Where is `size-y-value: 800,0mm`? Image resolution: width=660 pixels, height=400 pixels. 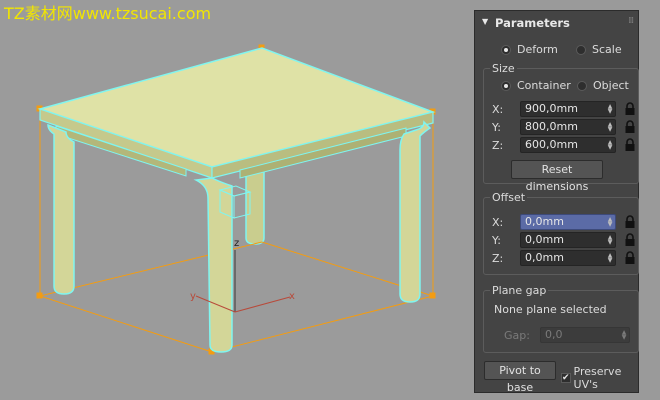 size-y-value: 800,0mm is located at coordinates (563, 127).